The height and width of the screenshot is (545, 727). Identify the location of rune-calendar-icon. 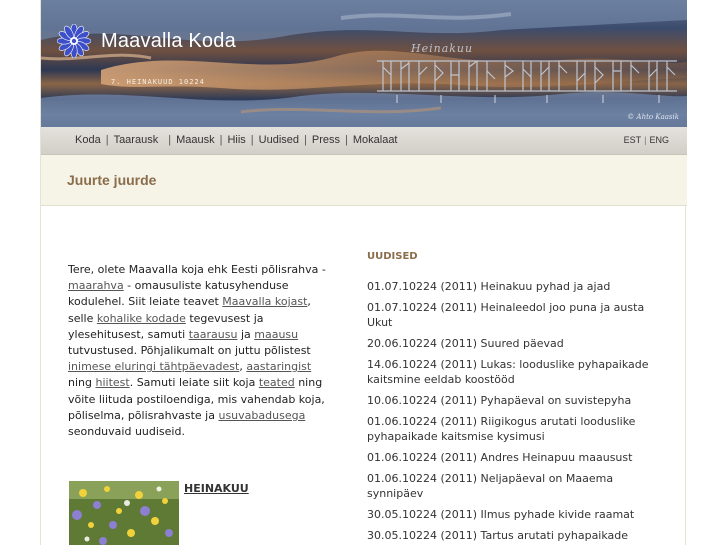
(527, 81).